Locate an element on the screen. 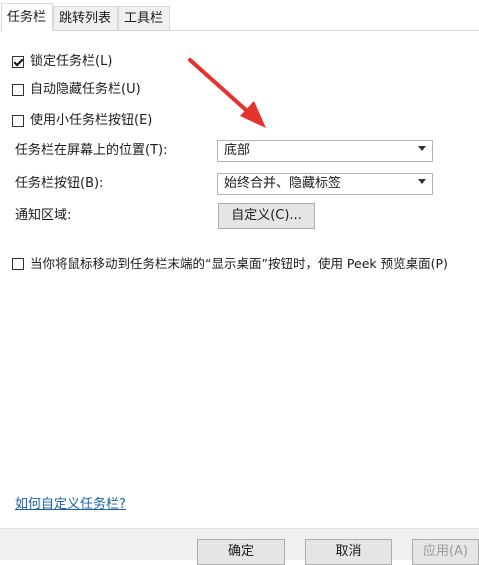  cancel-button: 取消 is located at coordinates (348, 552).